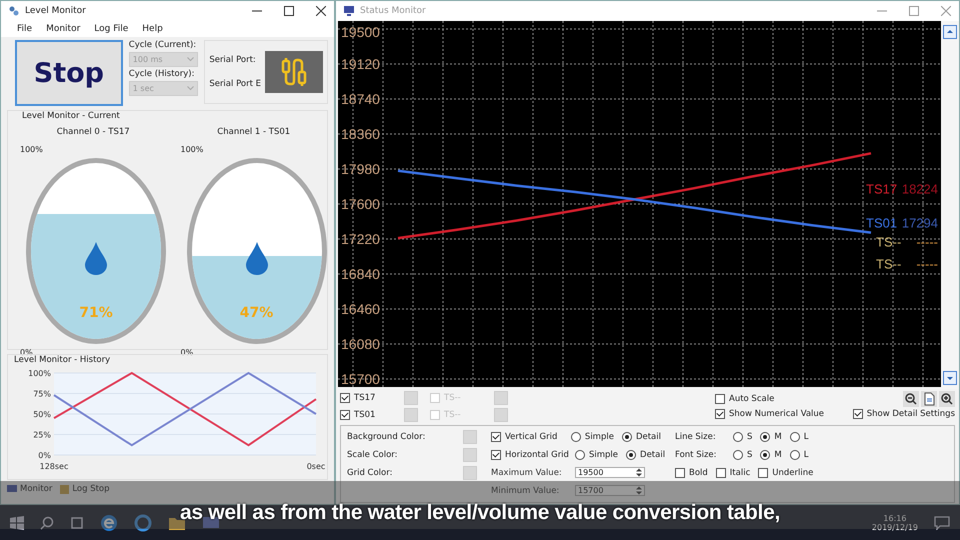 The image size is (960, 540). I want to click on y-axis-label: 75%, so click(42, 394).